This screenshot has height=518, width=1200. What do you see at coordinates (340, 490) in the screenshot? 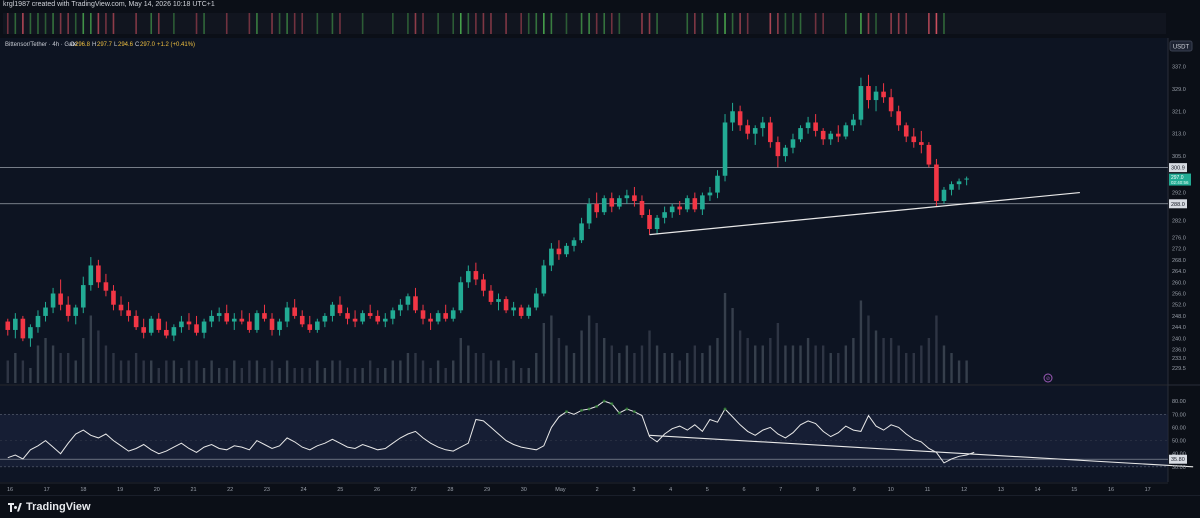
I see `time-tick-label: 25` at bounding box center [340, 490].